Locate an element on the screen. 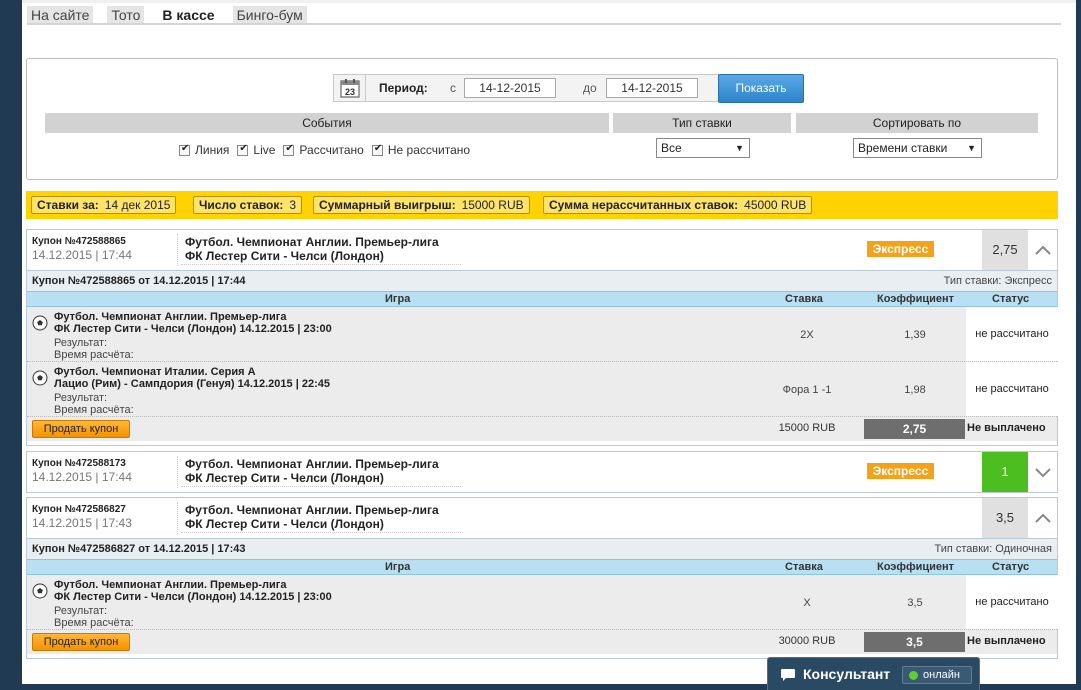 The width and height of the screenshot is (1081, 690). checkbox-unsettled is located at coordinates (377, 149).